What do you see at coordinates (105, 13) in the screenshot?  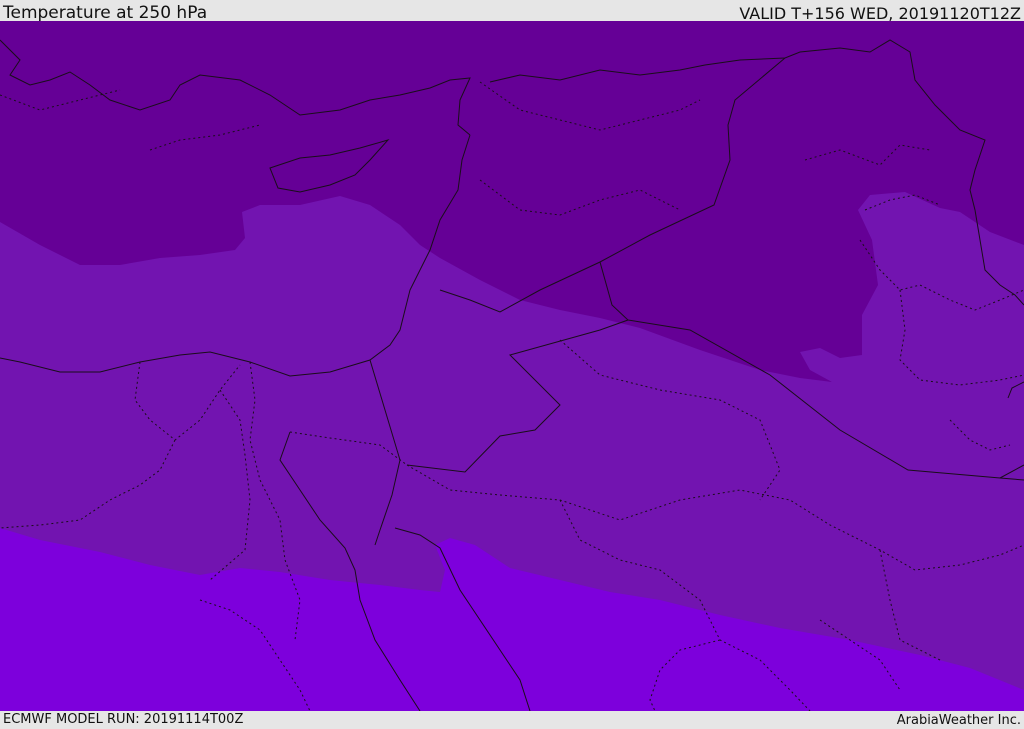 I see `map-title: Temperature at 250 hPa` at bounding box center [105, 13].